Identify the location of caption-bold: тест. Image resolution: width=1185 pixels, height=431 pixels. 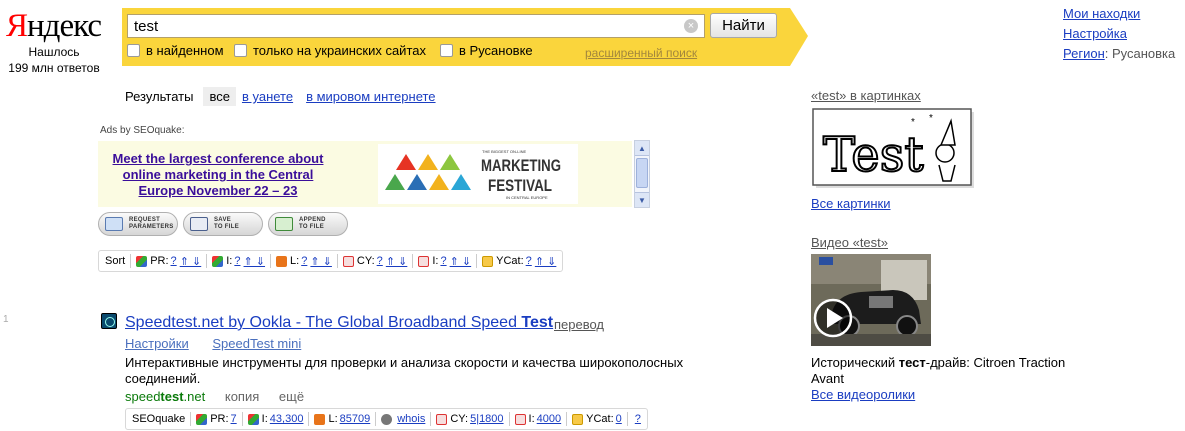
(912, 362).